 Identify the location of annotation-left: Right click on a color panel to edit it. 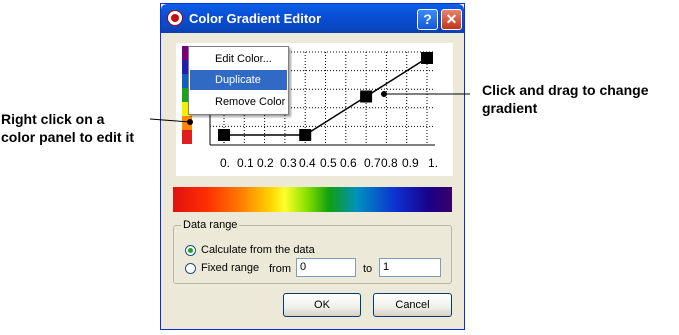
(68, 128).